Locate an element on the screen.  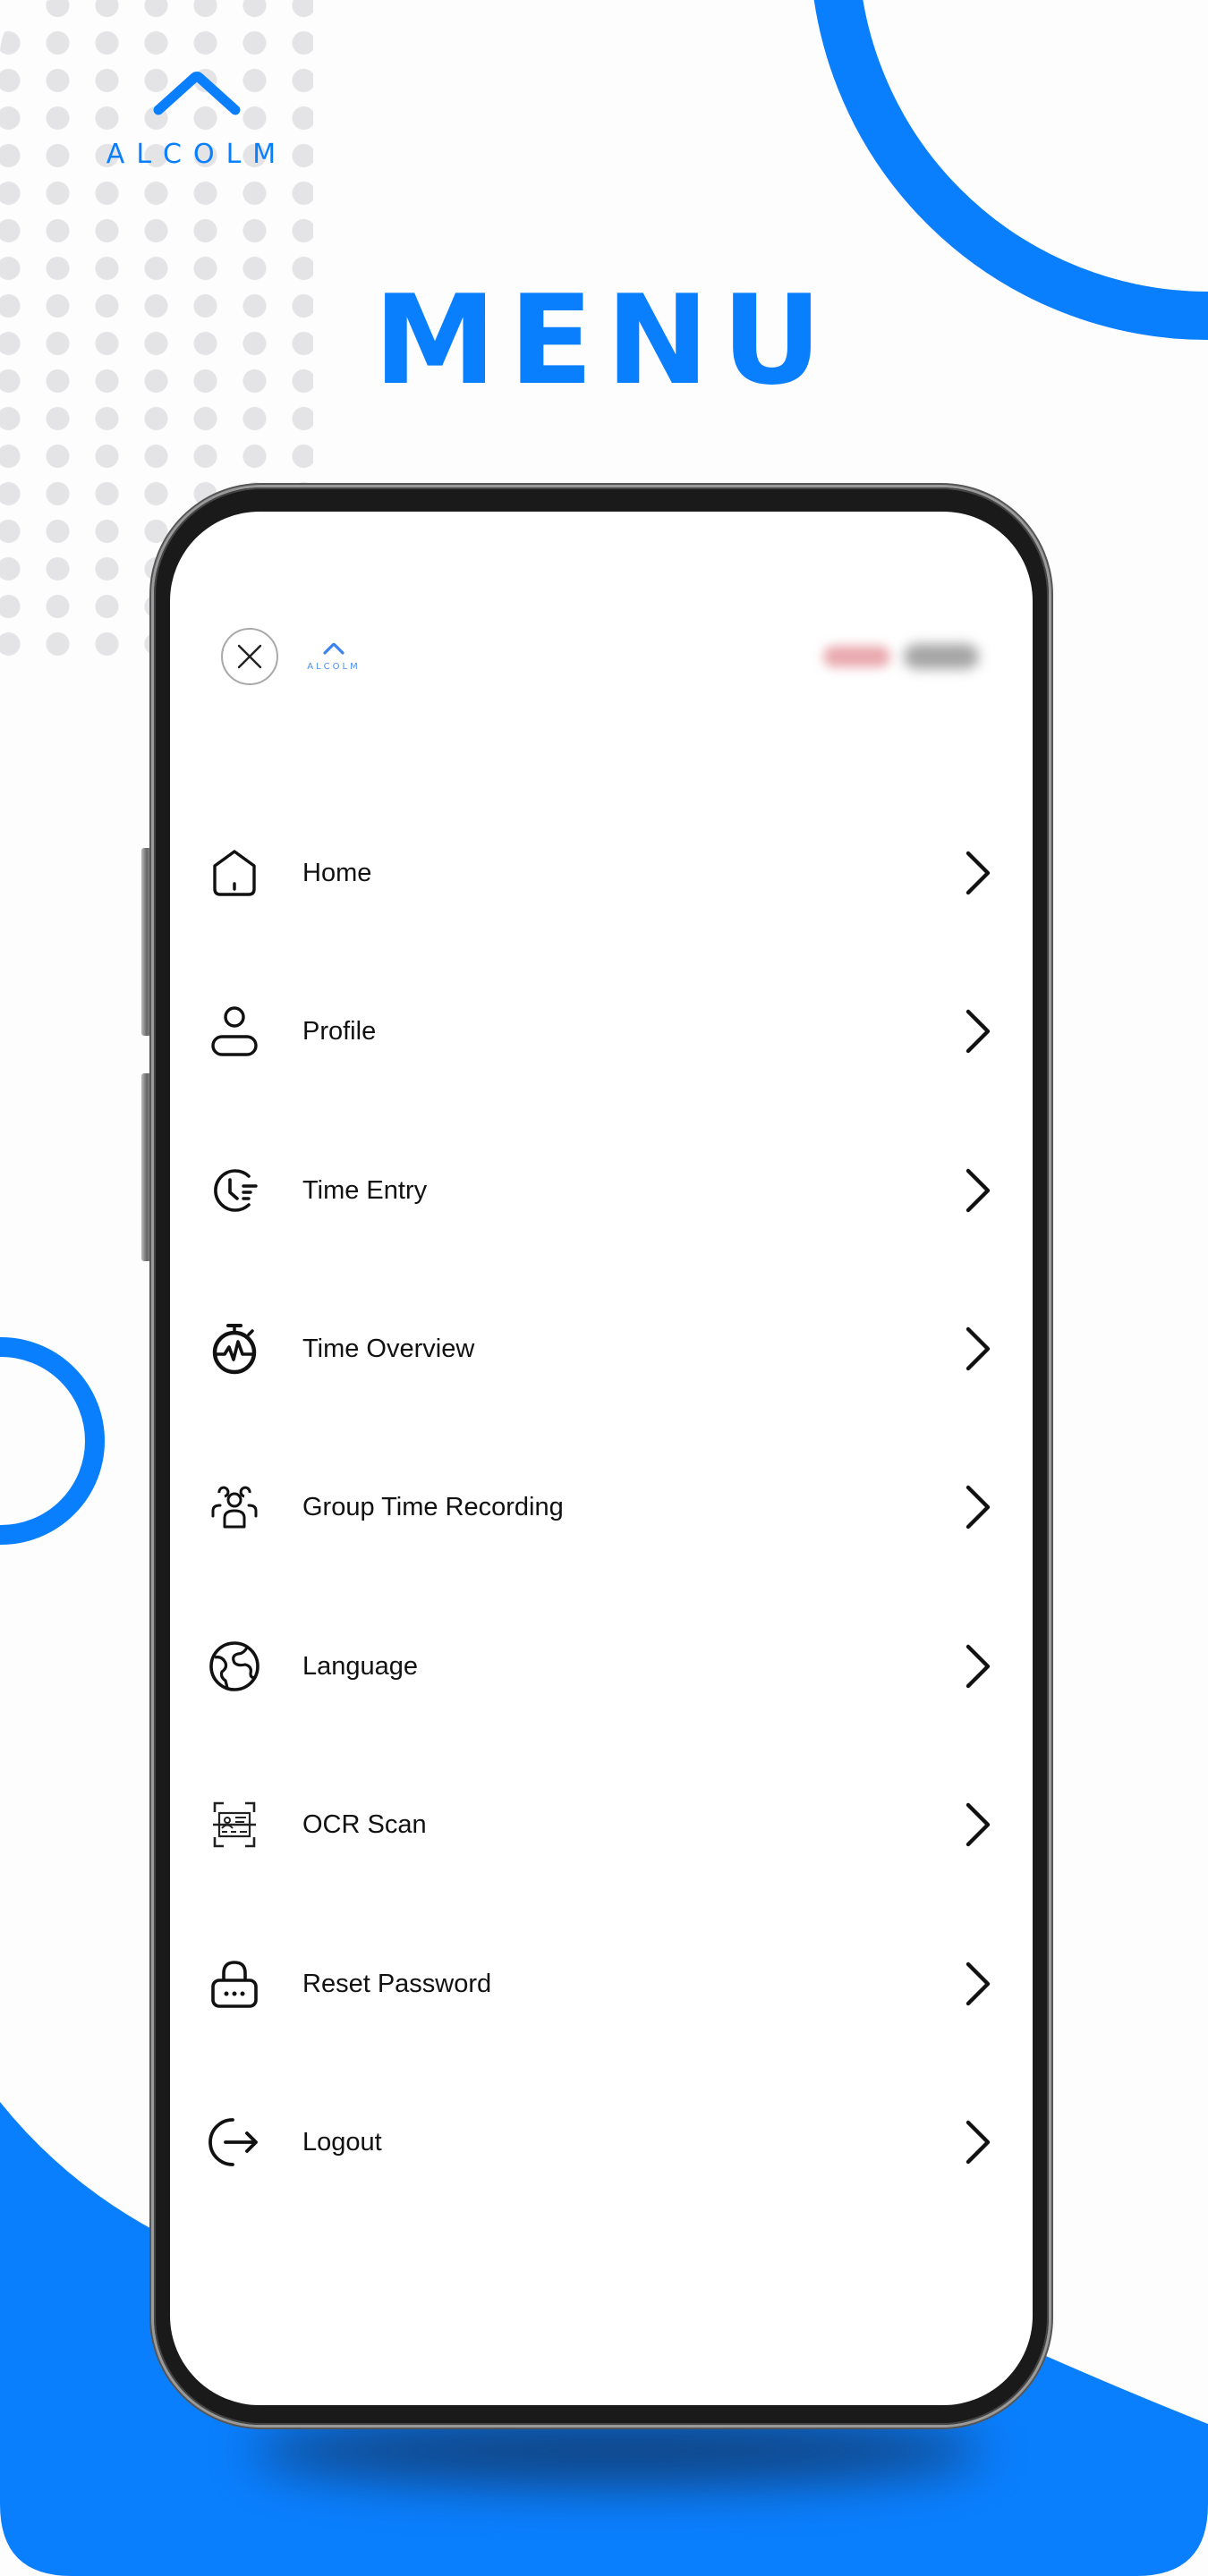
menu-item-logout: Logout is located at coordinates (602, 2142).